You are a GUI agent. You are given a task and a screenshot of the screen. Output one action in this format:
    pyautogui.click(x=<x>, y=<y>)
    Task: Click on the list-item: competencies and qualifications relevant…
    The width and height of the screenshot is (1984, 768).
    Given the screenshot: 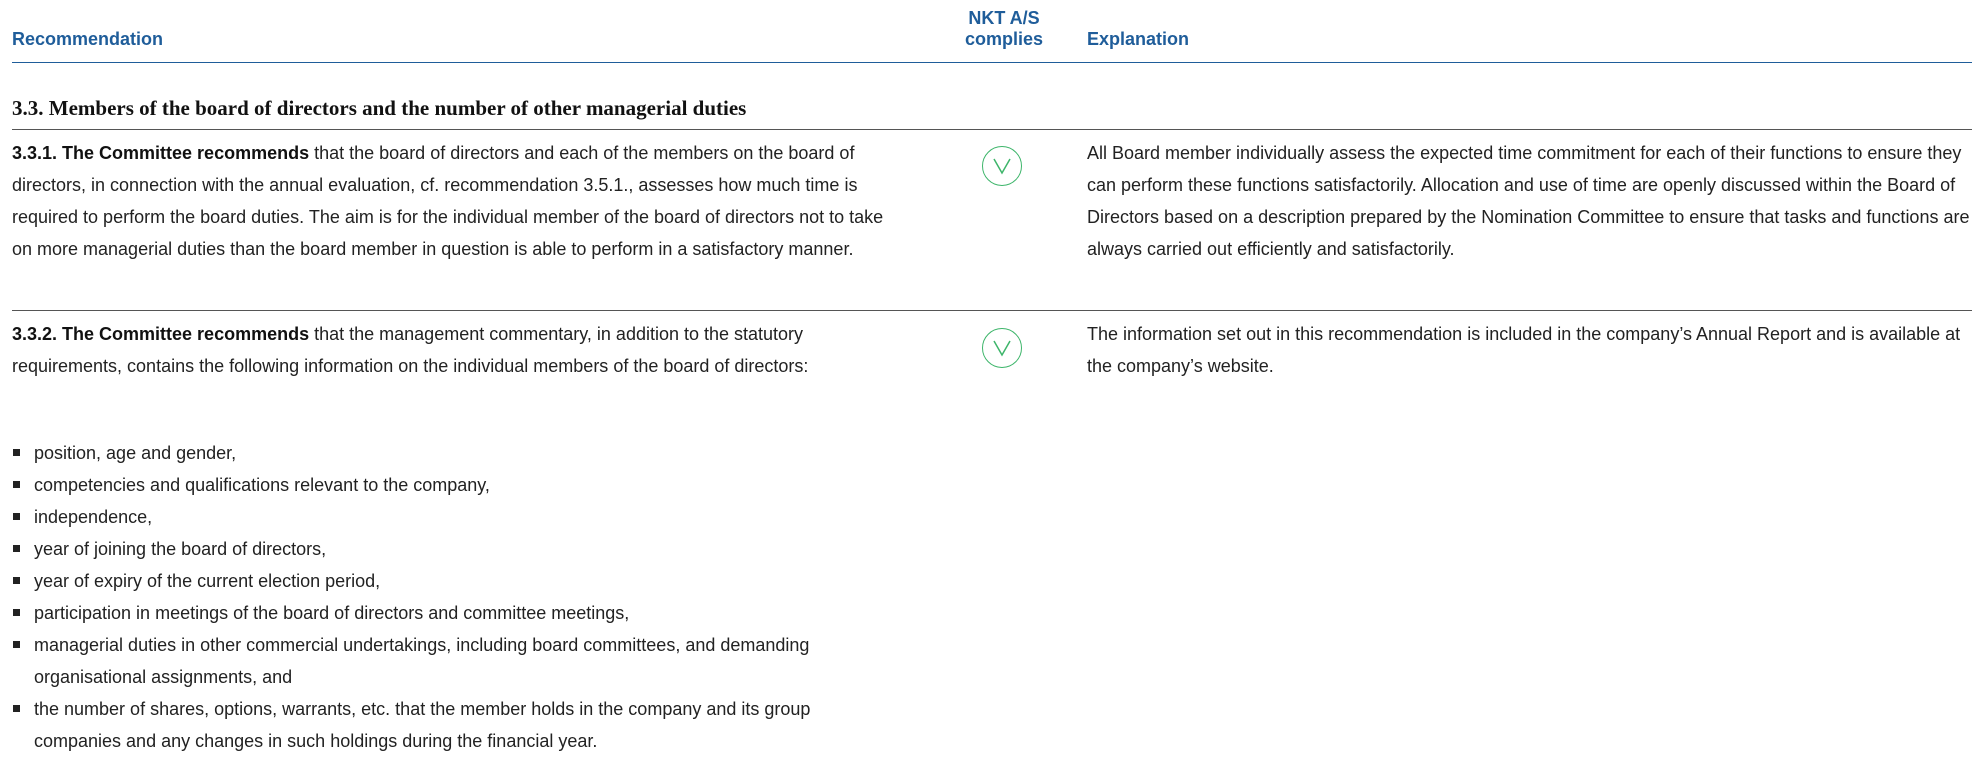 What is the action you would take?
    pyautogui.click(x=452, y=485)
    